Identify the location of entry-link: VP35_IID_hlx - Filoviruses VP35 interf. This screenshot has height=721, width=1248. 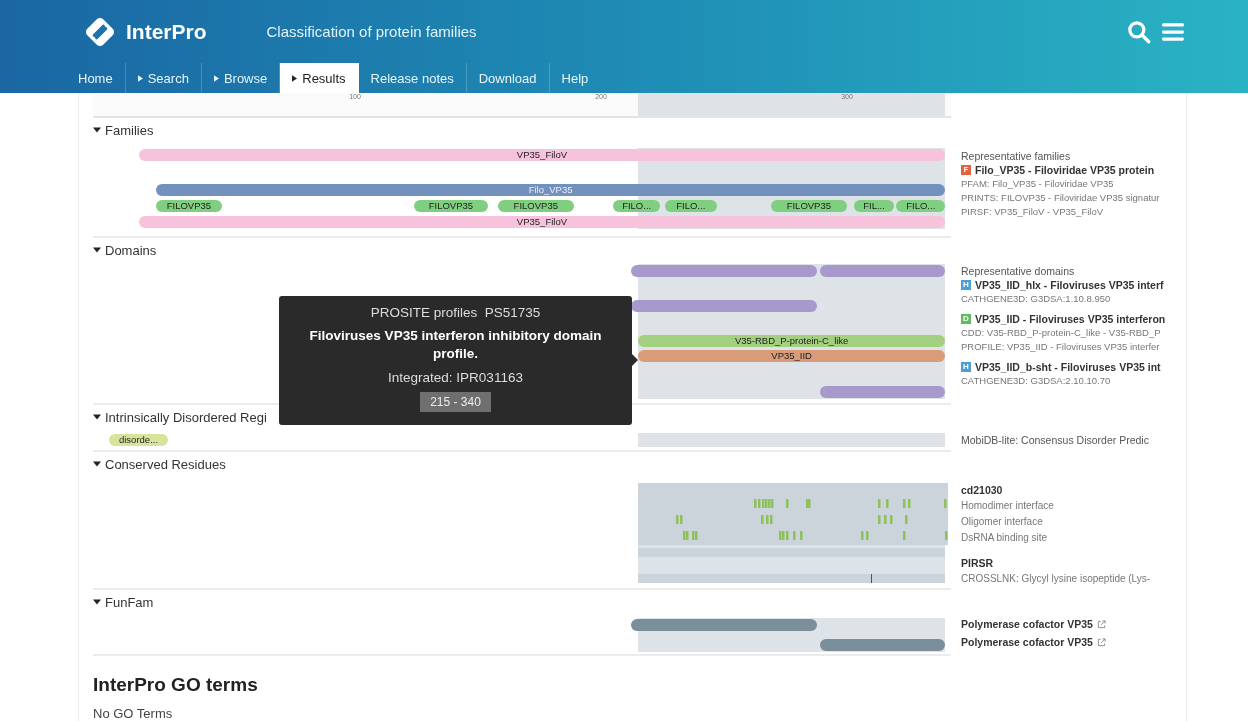
(1069, 285).